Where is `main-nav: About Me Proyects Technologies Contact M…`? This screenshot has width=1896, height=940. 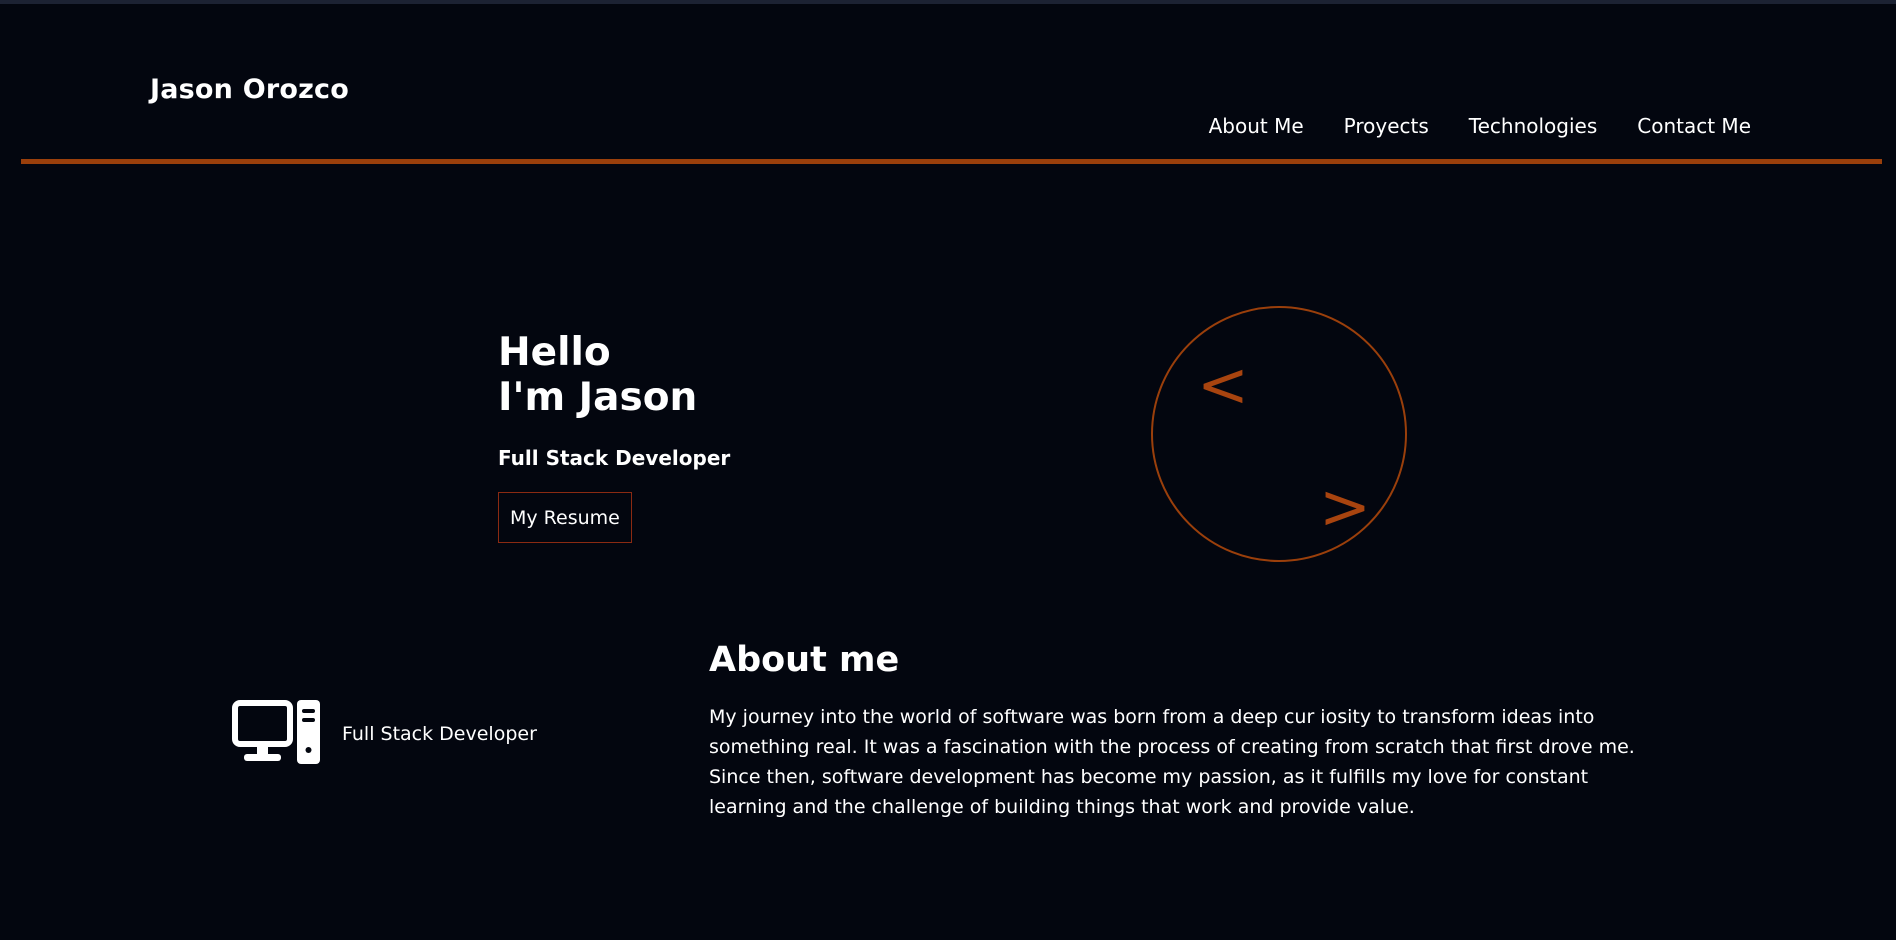 main-nav: About Me Proyects Technologies Contact M… is located at coordinates (1480, 126).